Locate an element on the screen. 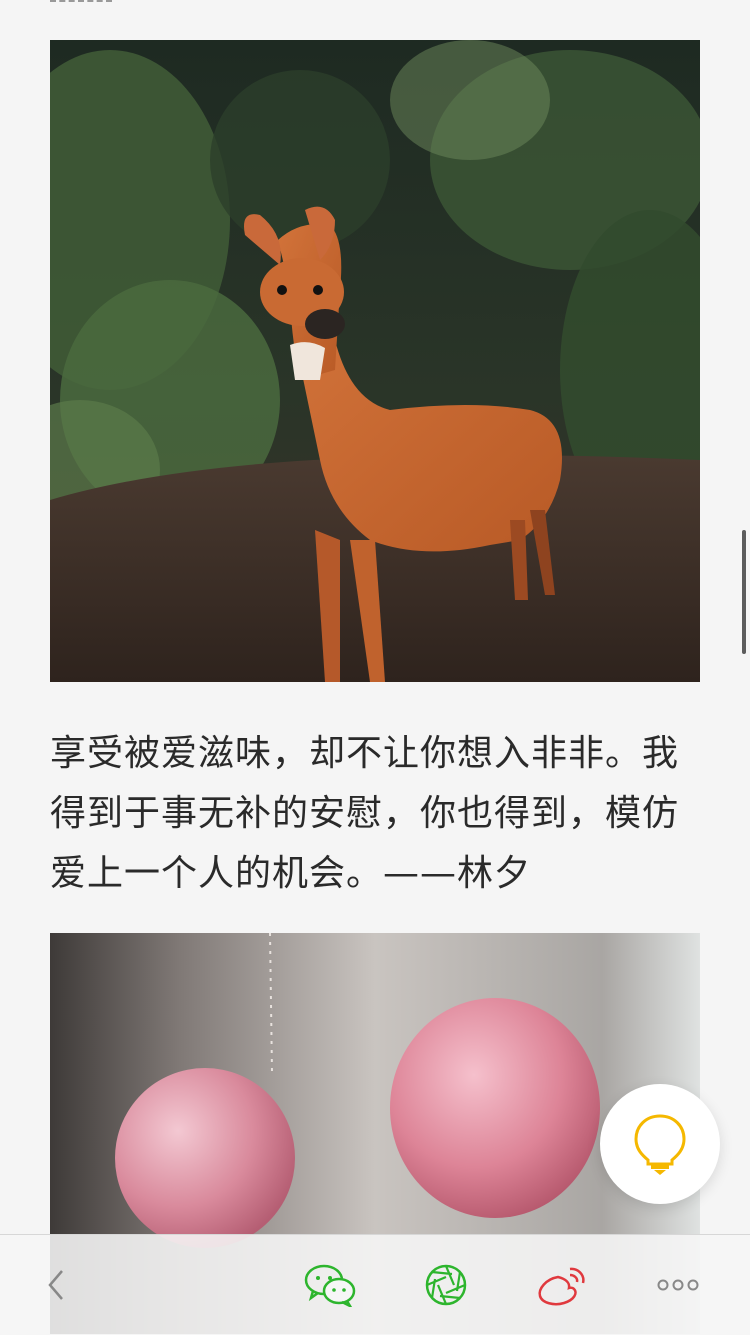 The width and height of the screenshot is (750, 1335). chevron-left-icon is located at coordinates (55, 1285).